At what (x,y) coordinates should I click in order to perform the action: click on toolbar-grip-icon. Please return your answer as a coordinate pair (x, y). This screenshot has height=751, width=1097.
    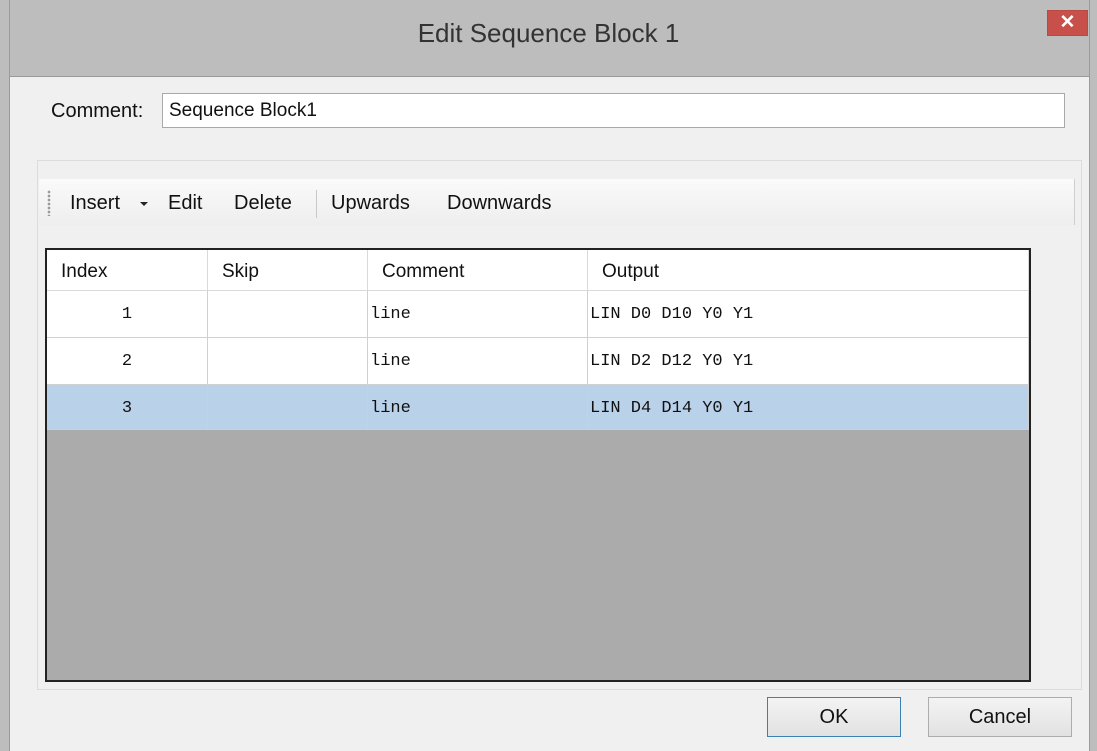
    Looking at the image, I should click on (49, 203).